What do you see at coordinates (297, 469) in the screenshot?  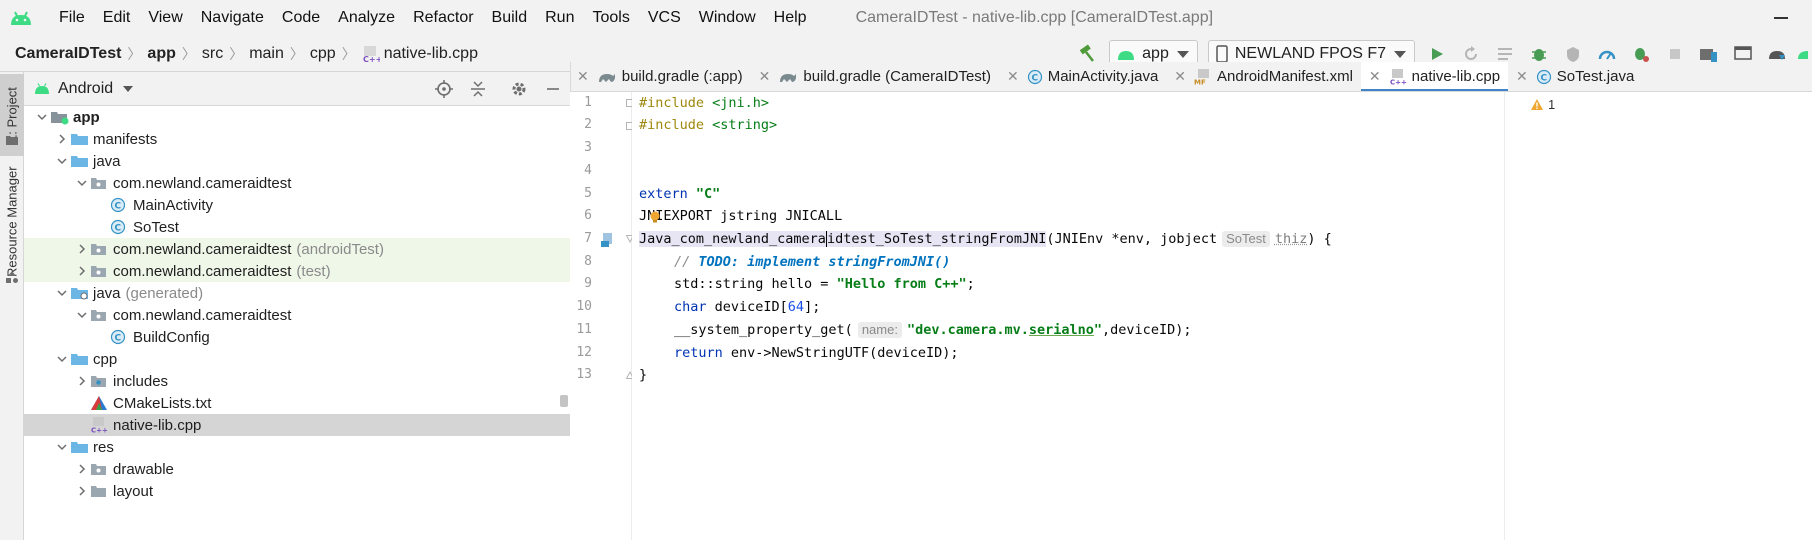 I see `tree-item-drawable: drawable` at bounding box center [297, 469].